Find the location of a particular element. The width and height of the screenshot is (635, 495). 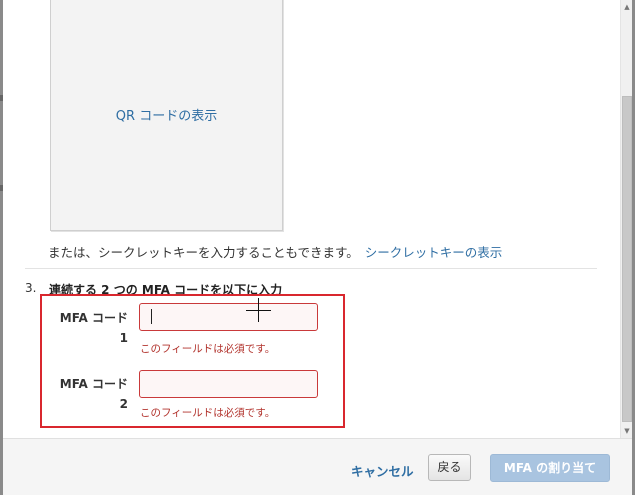

mfa-code-1-input is located at coordinates (228, 317).